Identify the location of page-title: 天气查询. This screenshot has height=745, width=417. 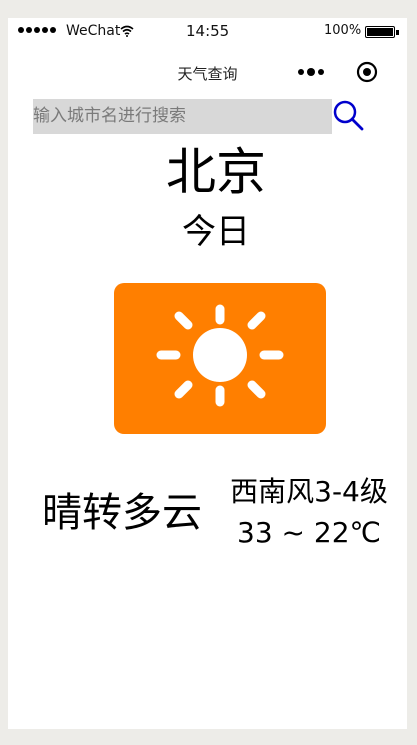
(207, 74).